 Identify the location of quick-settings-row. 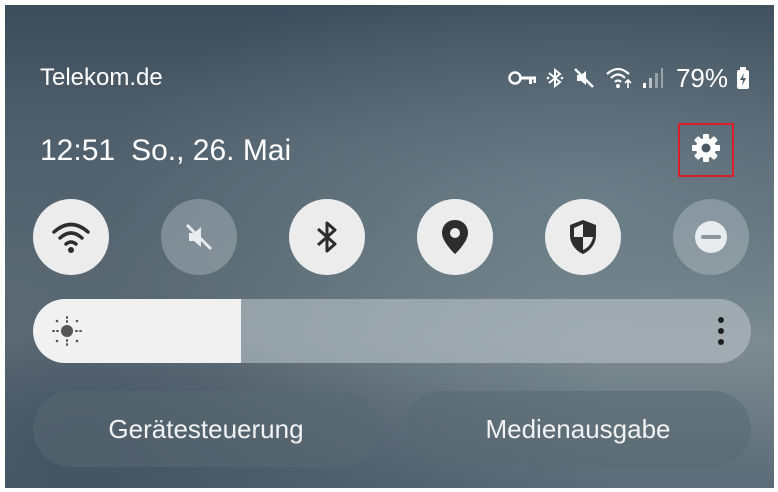
(393, 237).